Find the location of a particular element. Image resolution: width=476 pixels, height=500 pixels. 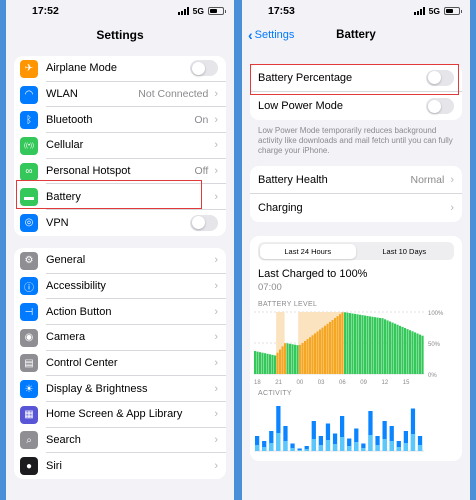

search-icon: ⌕ is located at coordinates (29, 440).